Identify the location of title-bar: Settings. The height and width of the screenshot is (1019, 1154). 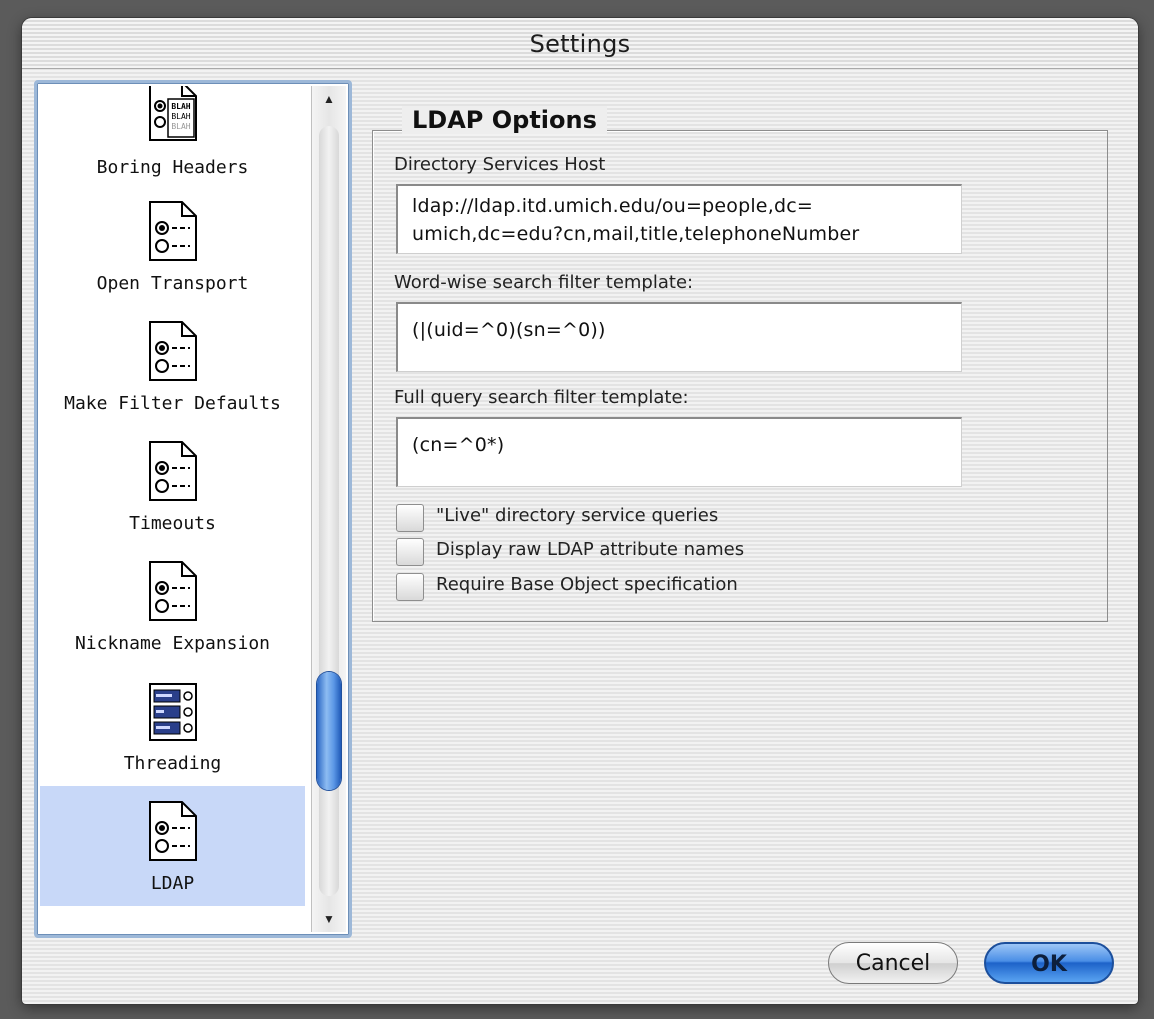
(580, 43).